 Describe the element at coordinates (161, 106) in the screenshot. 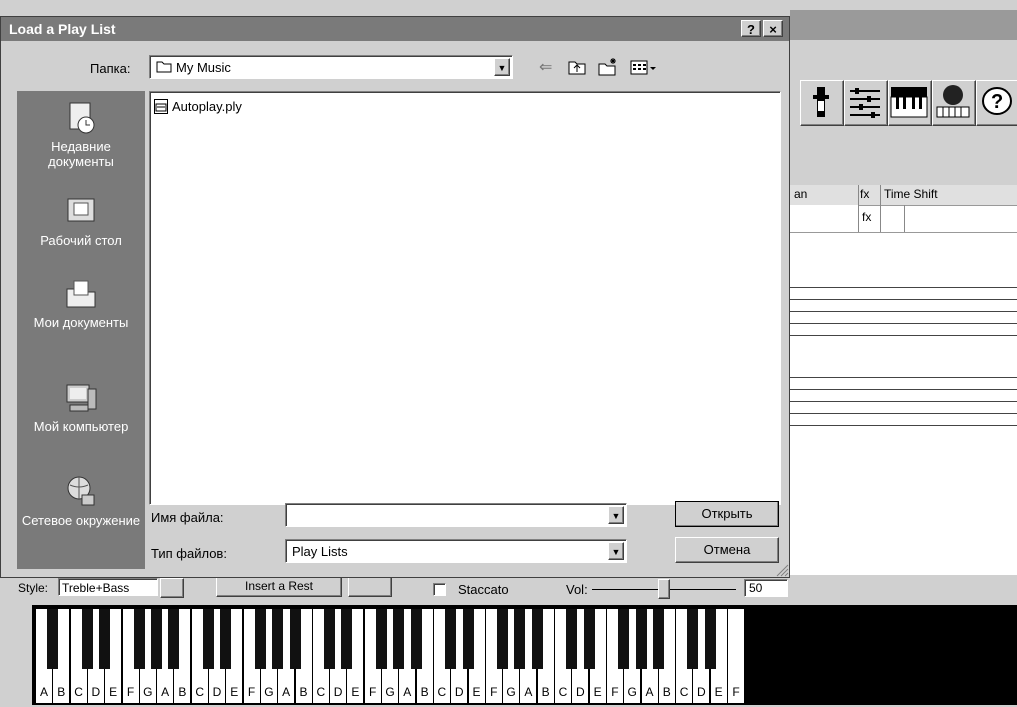

I see `playlist-file-icon` at that location.